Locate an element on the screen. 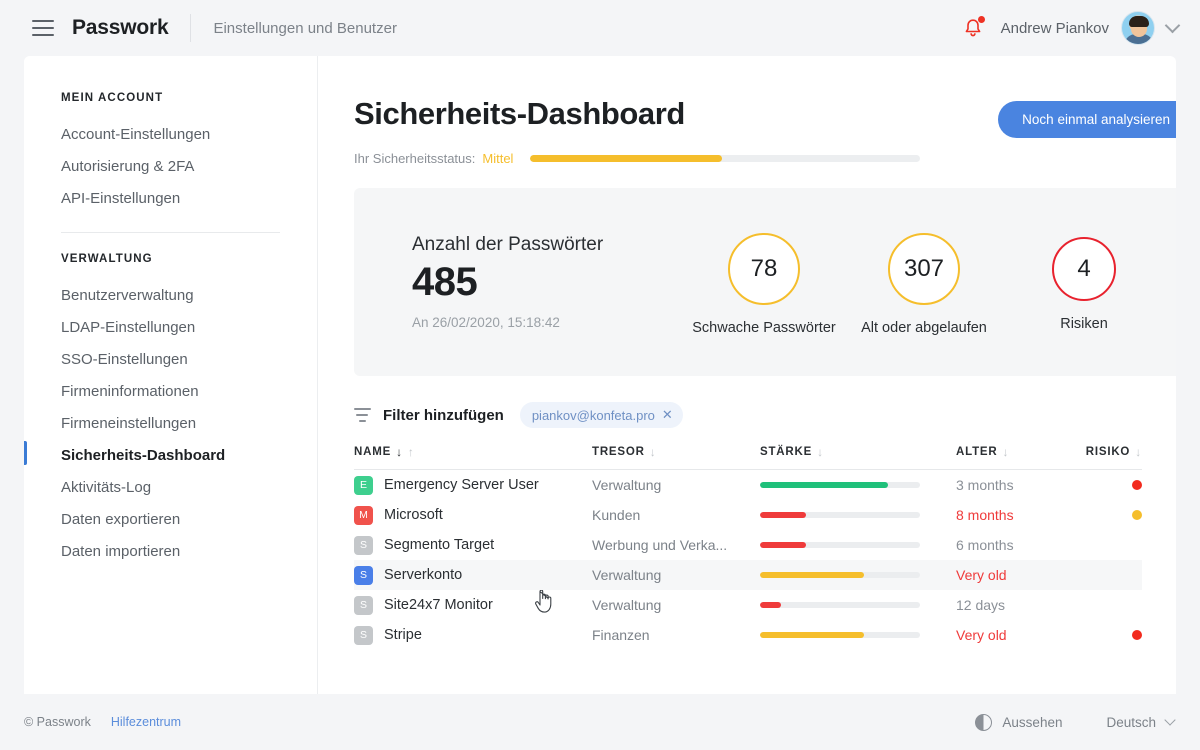 The width and height of the screenshot is (1200, 750). item-name: Emergency Server User is located at coordinates (461, 485).